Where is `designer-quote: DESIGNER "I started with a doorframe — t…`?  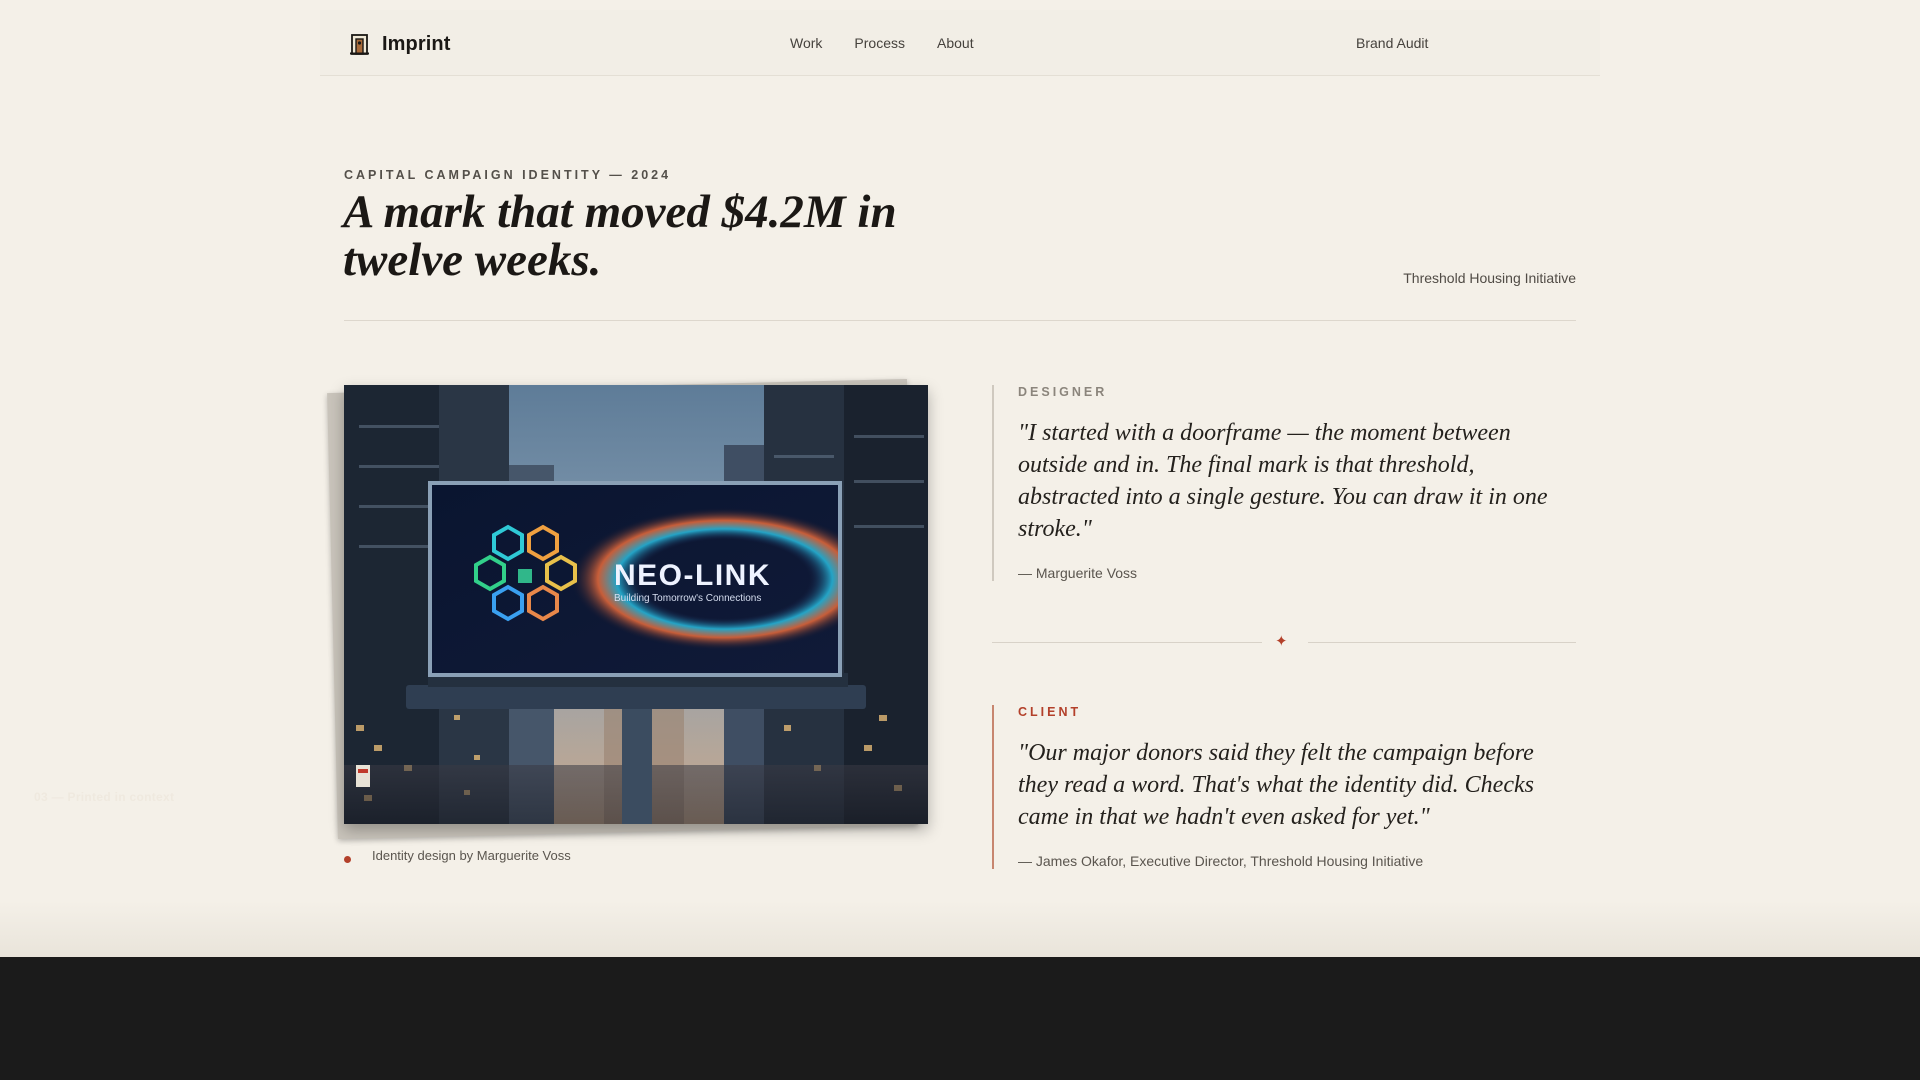 designer-quote: DESIGNER "I started with a doorframe — t… is located at coordinates (1284, 483).